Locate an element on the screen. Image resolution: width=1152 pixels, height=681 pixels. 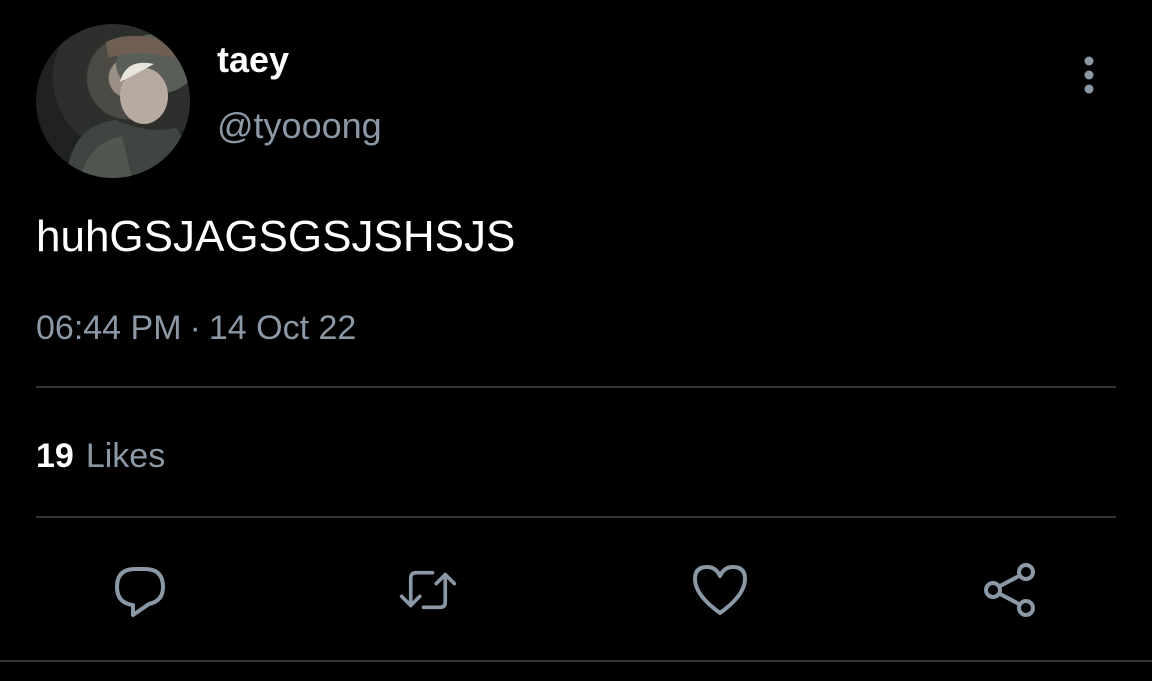
avatar is located at coordinates (113, 101).